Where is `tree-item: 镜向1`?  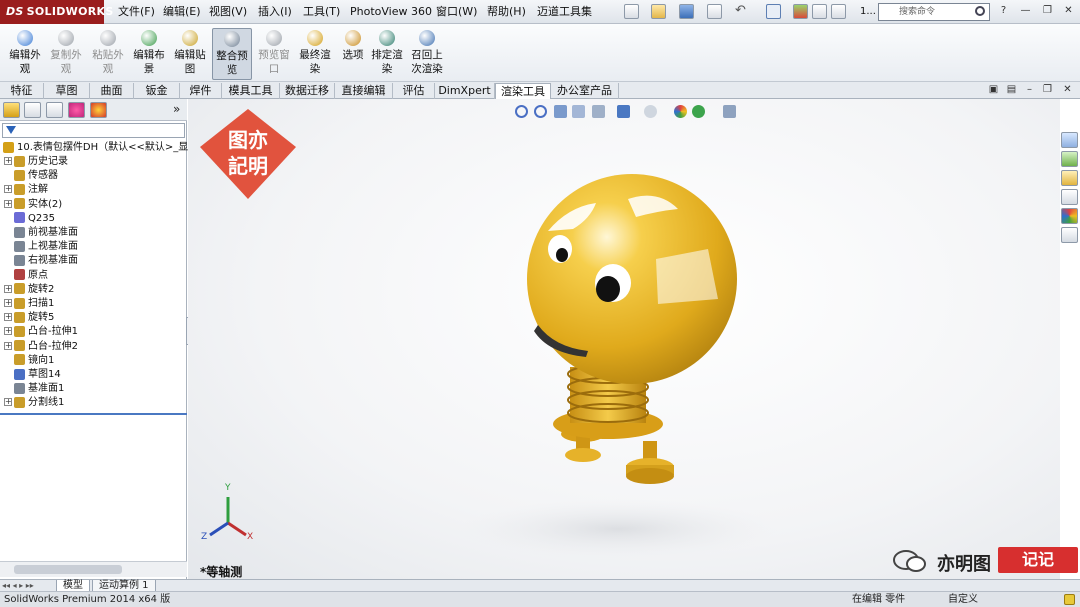 tree-item: 镜向1 is located at coordinates (29, 361).